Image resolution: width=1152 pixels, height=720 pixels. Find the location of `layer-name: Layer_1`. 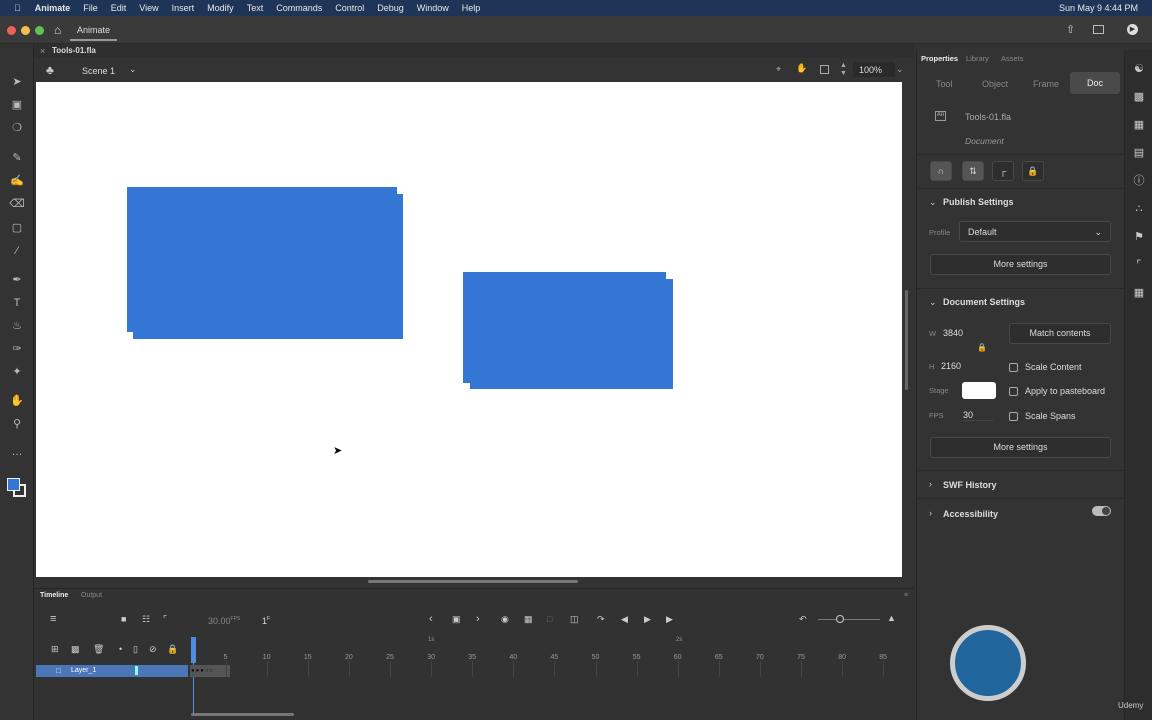

layer-name: Layer_1 is located at coordinates (83, 670).